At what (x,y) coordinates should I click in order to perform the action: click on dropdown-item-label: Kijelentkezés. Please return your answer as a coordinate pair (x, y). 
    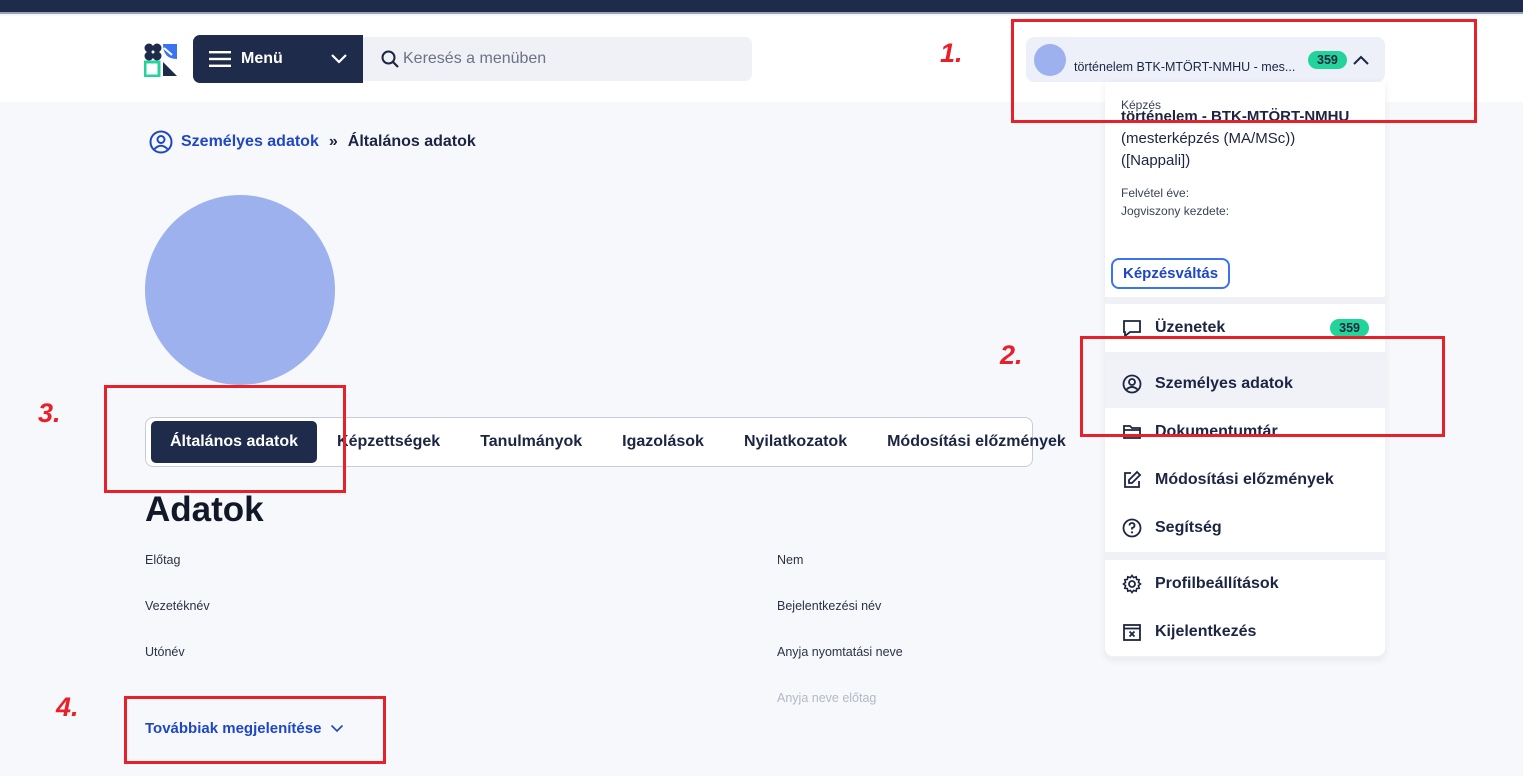
    Looking at the image, I should click on (1206, 631).